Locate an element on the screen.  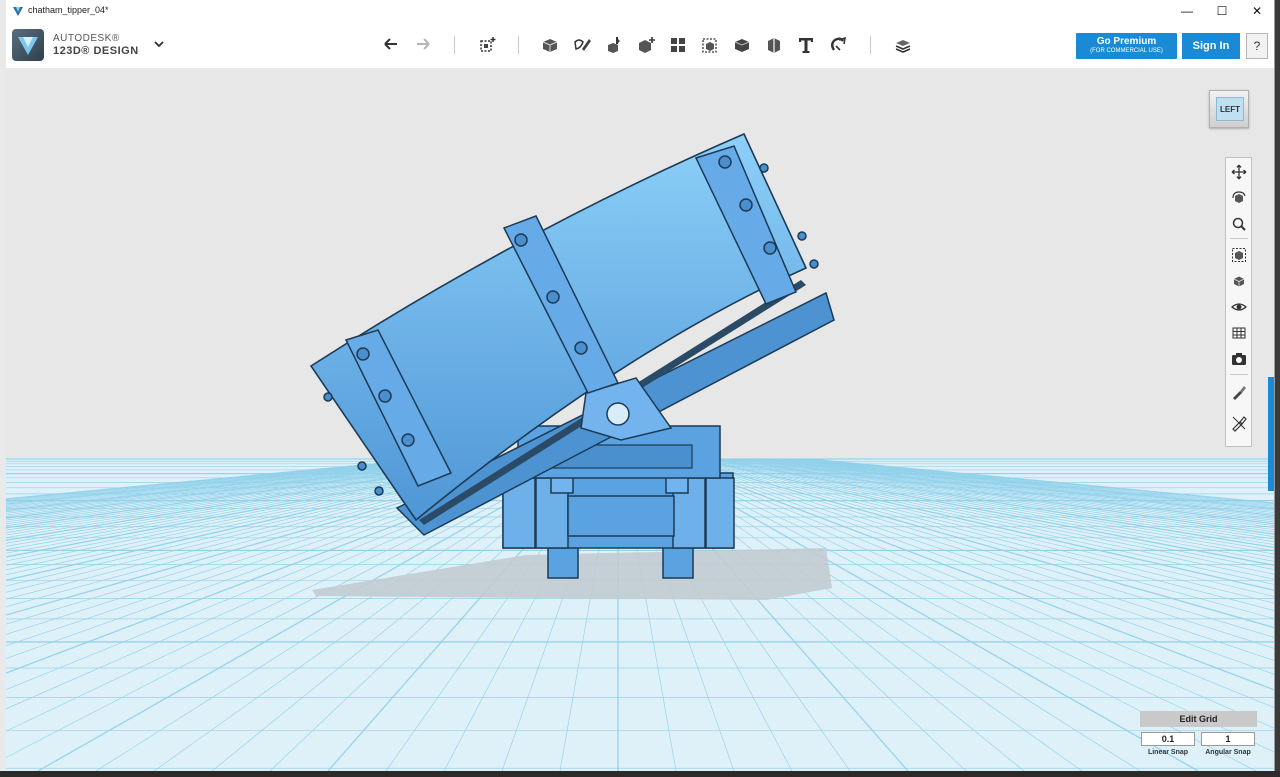
combine-icon is located at coordinates (742, 45).